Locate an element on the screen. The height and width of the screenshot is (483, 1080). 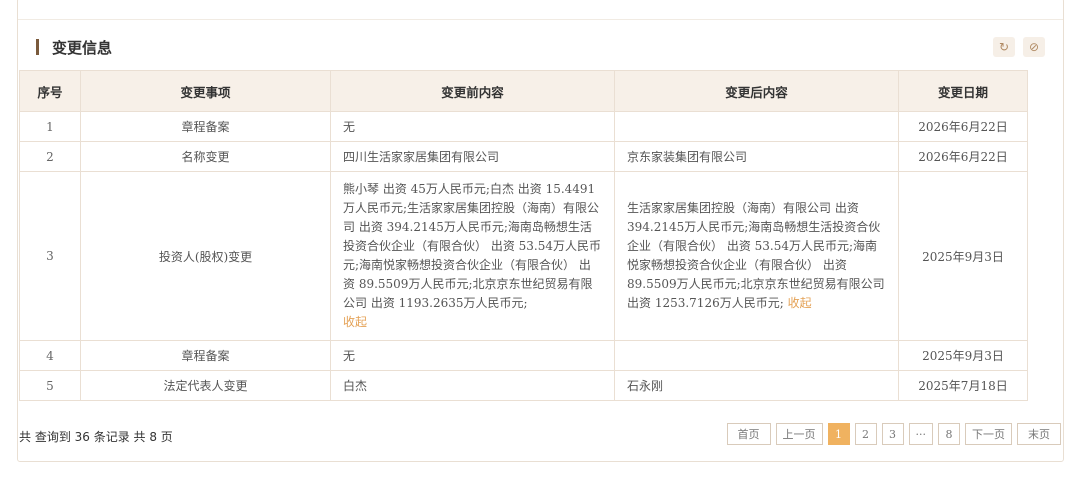
col-header-index: 序号 is located at coordinates (50, 91).